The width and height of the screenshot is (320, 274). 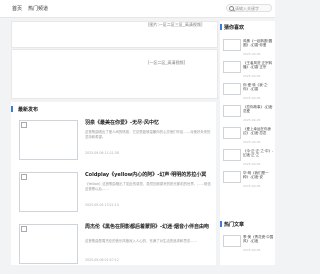 What do you see at coordinates (259, 131) in the screenshot?
I see `sidebar-item-title: 《爱上幸运在你身边》-幻迷·恋恋` at bounding box center [259, 131].